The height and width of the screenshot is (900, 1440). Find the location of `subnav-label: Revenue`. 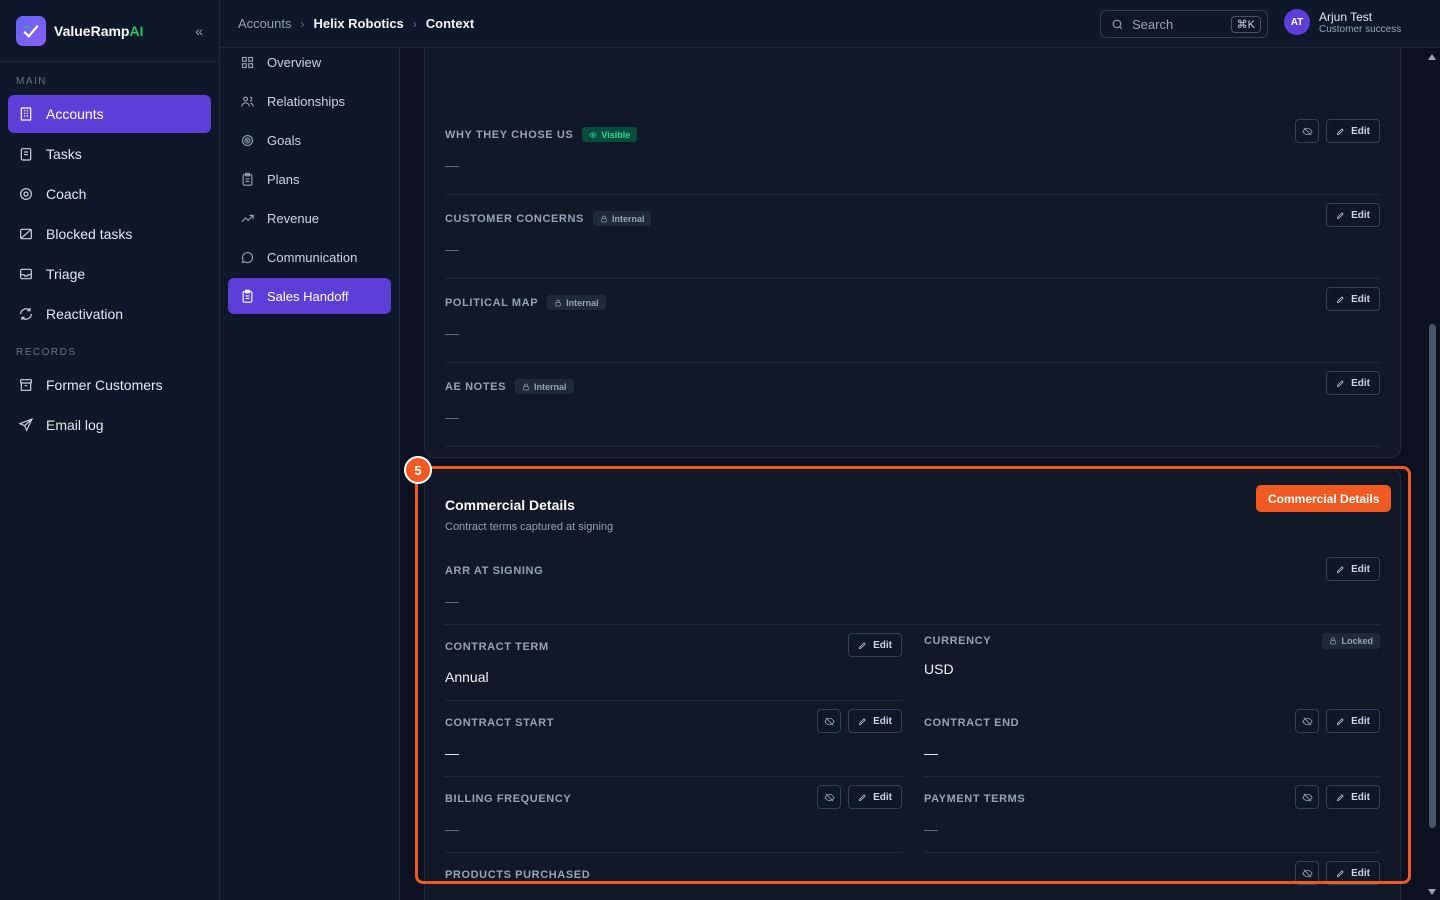

subnav-label: Revenue is located at coordinates (293, 218).